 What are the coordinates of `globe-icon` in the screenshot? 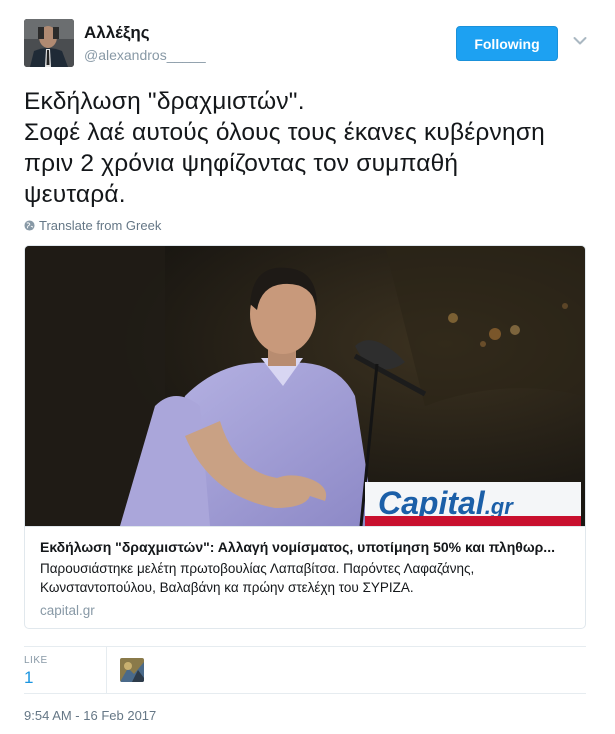 It's located at (29, 225).